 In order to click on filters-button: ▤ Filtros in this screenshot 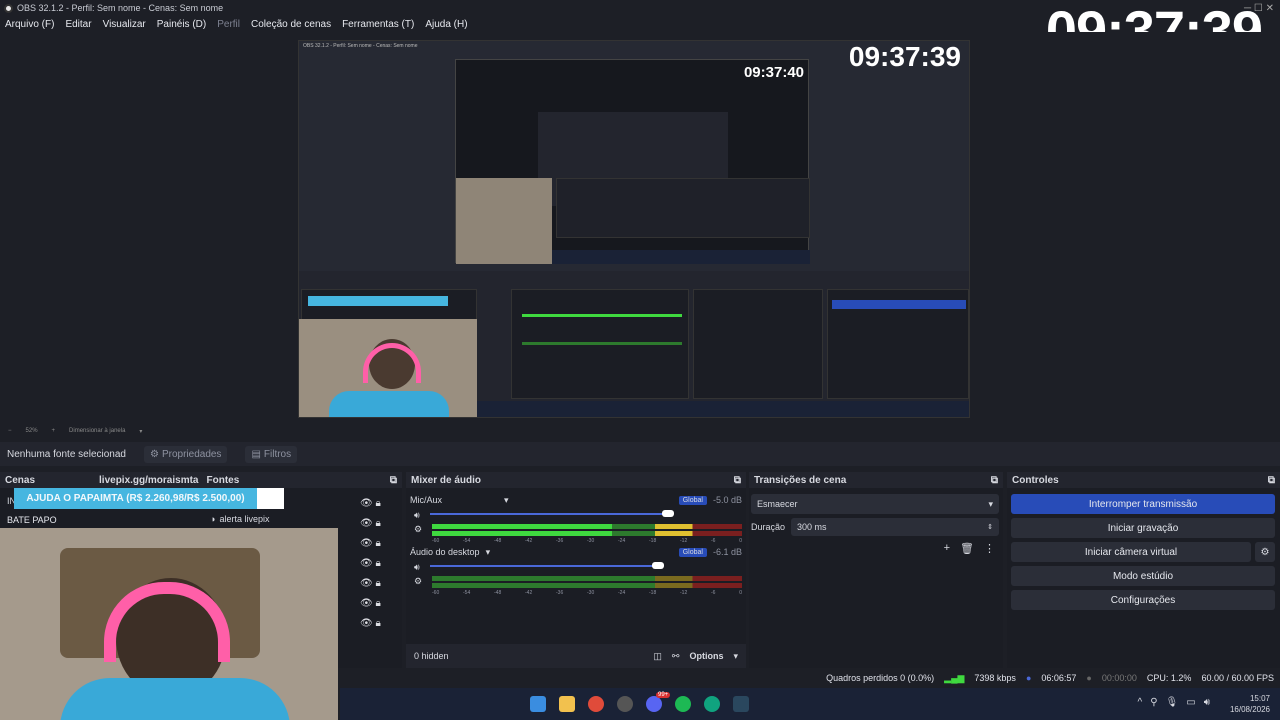, I will do `click(271, 454)`.